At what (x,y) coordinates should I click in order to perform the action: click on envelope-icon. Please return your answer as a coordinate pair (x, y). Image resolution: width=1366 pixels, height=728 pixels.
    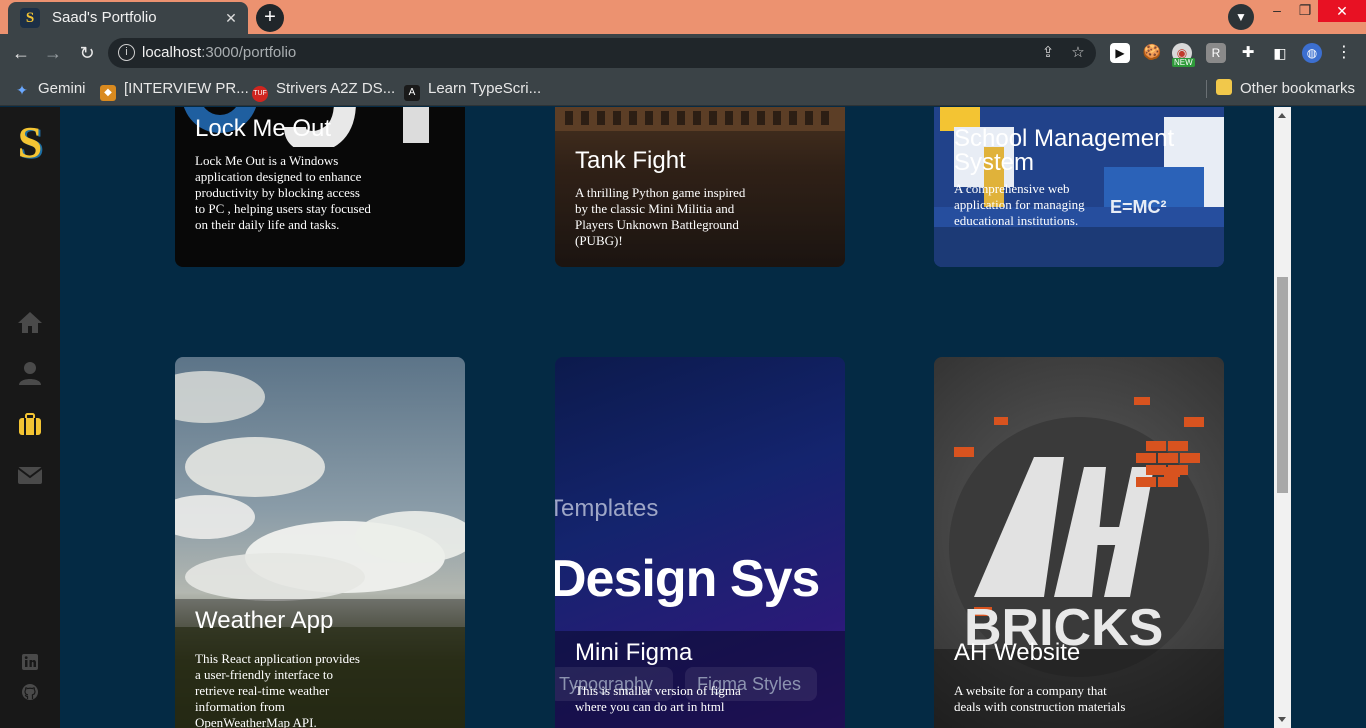
    Looking at the image, I should click on (30, 475).